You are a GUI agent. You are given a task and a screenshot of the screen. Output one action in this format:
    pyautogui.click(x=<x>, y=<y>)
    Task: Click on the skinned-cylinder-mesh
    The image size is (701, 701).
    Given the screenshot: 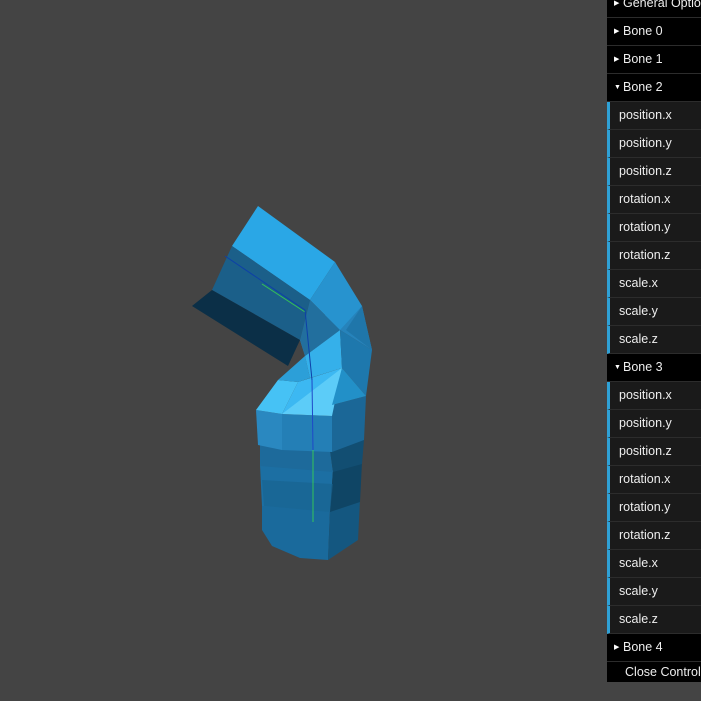 What is the action you would take?
    pyautogui.click(x=282, y=383)
    